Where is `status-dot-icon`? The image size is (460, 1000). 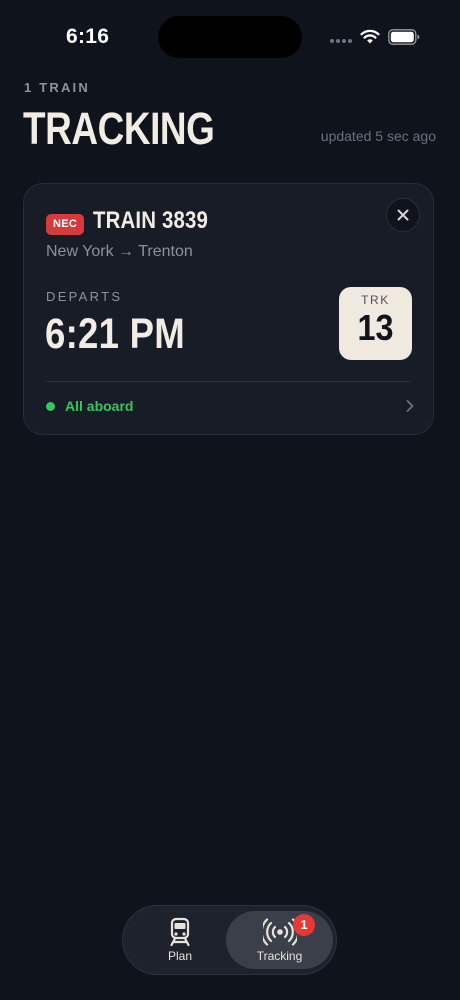 status-dot-icon is located at coordinates (50, 406).